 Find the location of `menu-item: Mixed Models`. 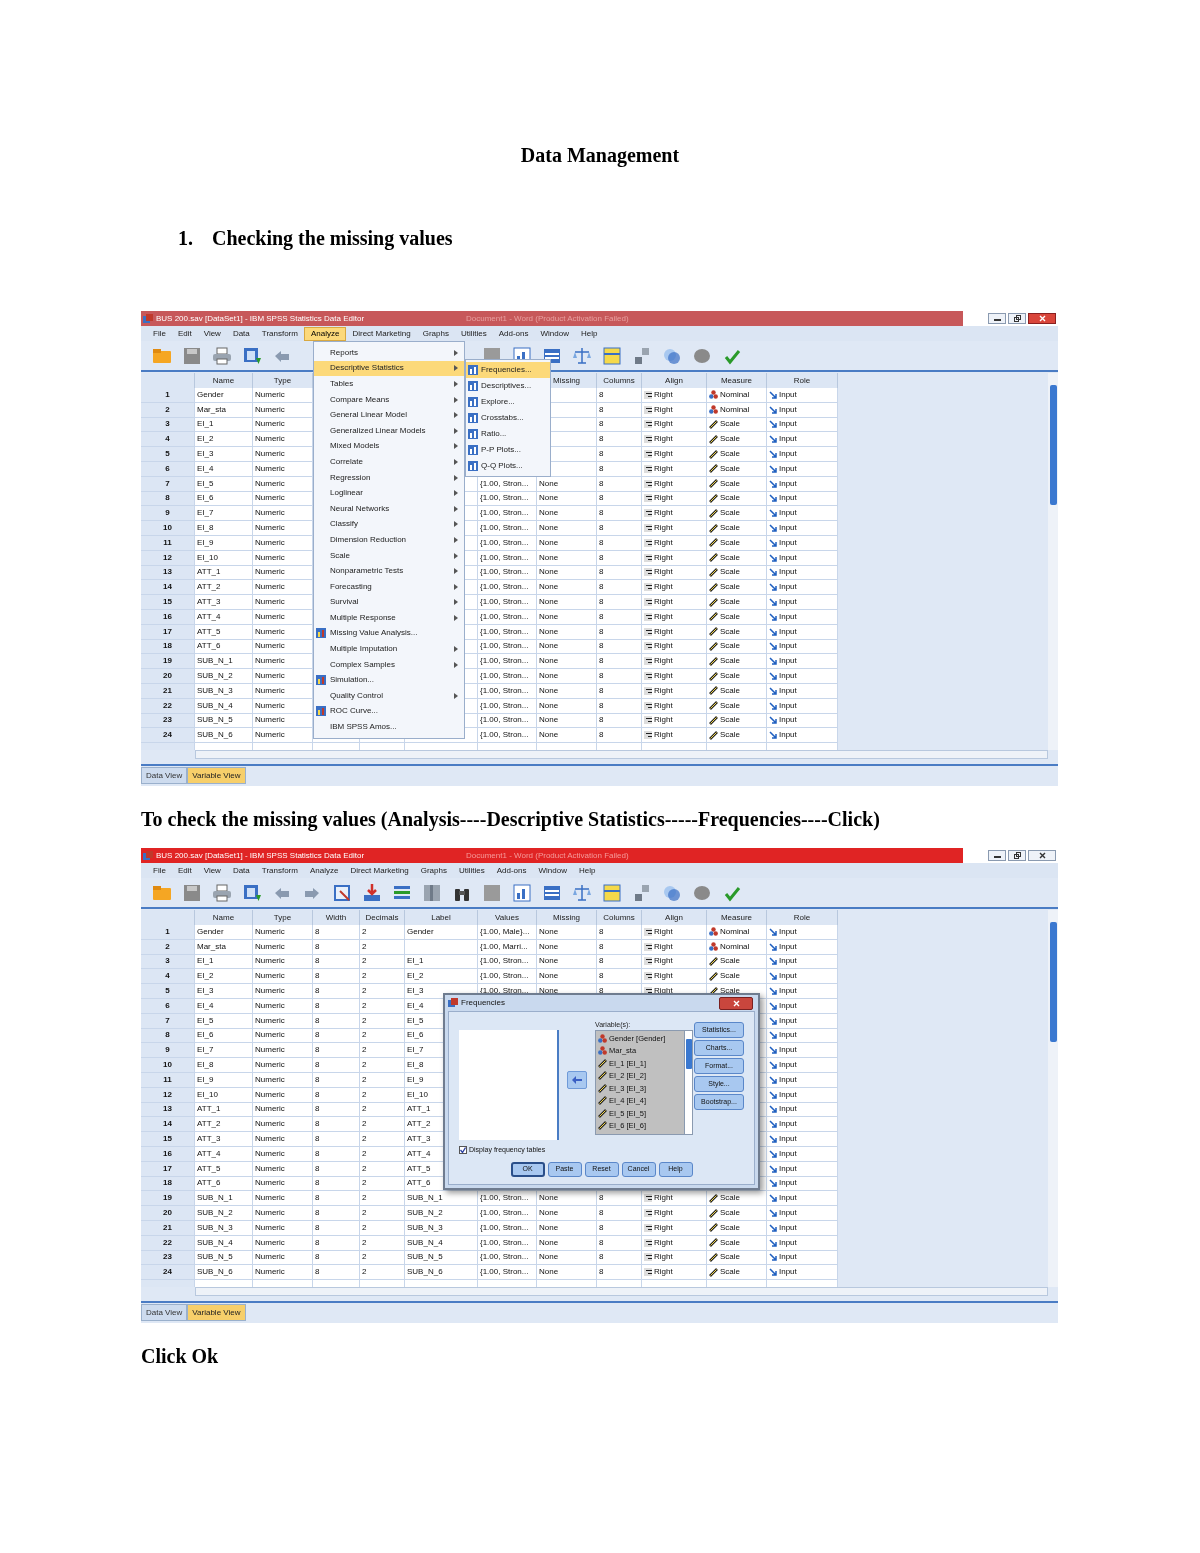

menu-item: Mixed Models is located at coordinates (389, 446).